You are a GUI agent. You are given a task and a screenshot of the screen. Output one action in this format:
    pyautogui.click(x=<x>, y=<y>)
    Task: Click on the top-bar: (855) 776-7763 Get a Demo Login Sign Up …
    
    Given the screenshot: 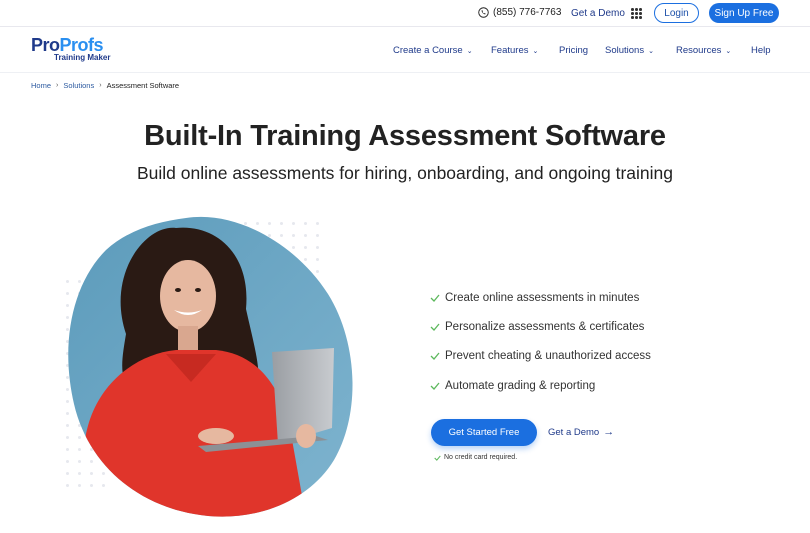 What is the action you would take?
    pyautogui.click(x=405, y=13)
    